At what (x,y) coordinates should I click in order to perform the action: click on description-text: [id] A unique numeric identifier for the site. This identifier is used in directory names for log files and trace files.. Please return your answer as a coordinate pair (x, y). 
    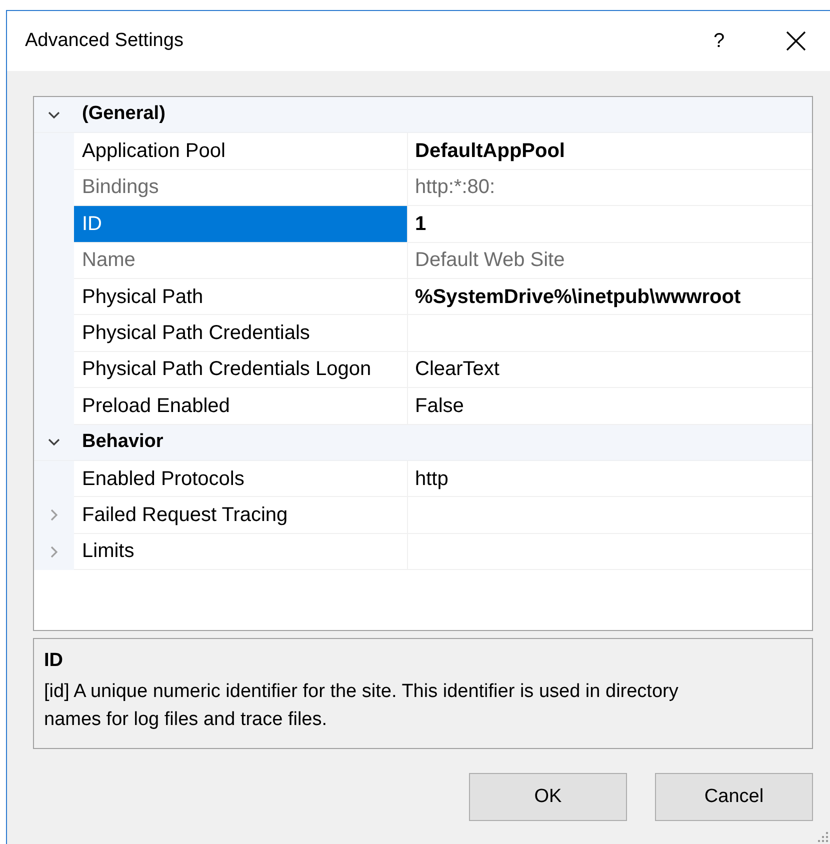
    Looking at the image, I should click on (362, 706).